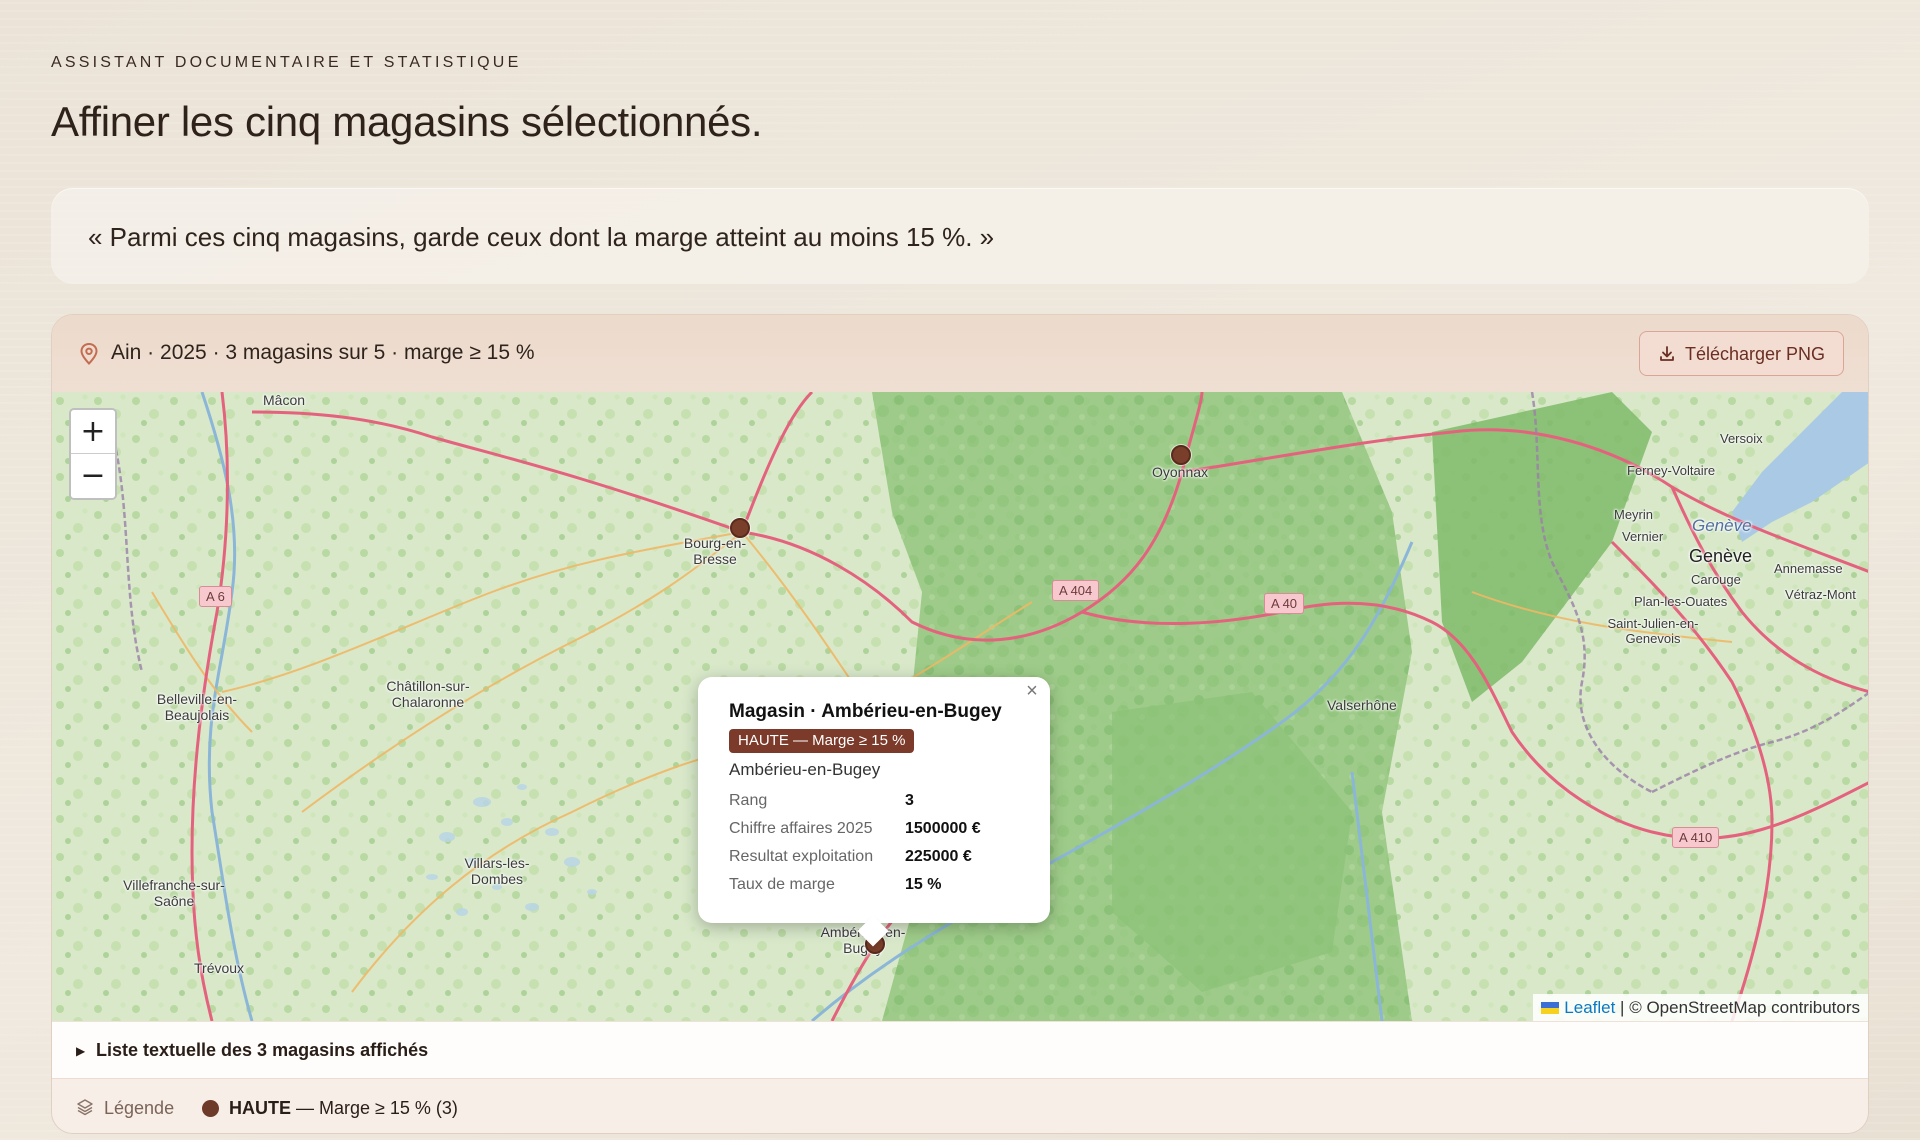 This screenshot has height=1140, width=1920. What do you see at coordinates (284, 400) in the screenshot?
I see `place-macon: Mâcon` at bounding box center [284, 400].